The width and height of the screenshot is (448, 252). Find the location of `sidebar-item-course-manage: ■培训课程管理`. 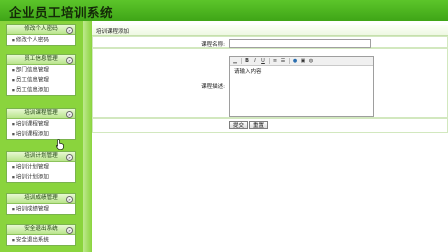

sidebar-item-course-manage: ■培训课程管理 is located at coordinates (41, 124).